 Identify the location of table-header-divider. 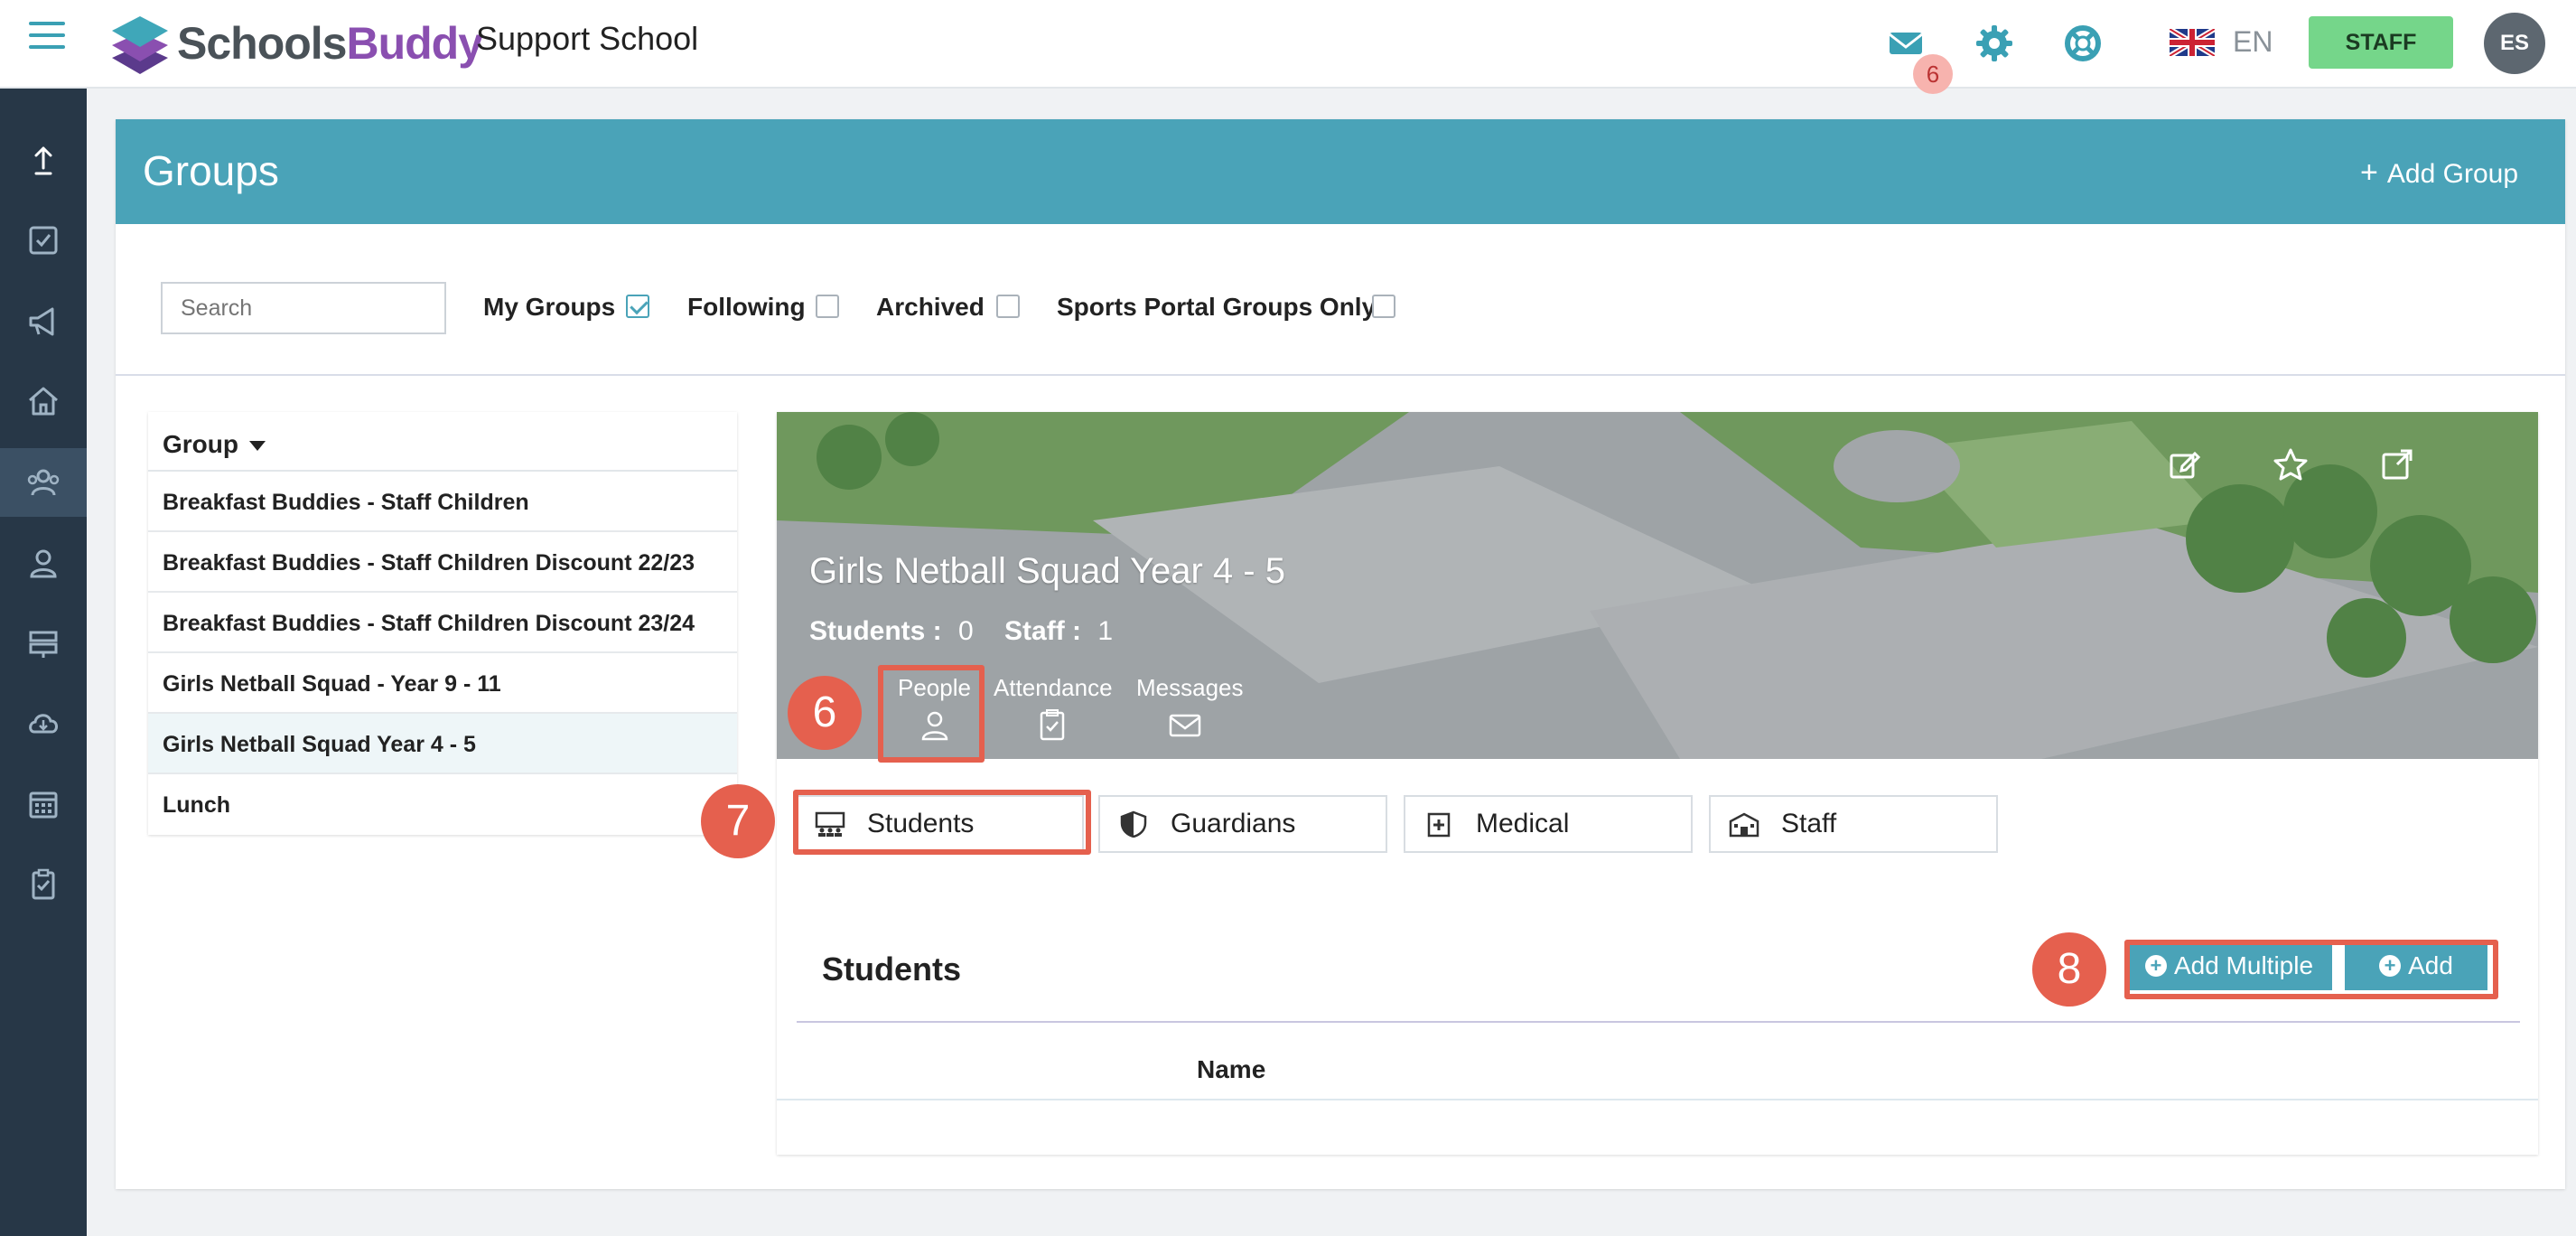
(1657, 1099).